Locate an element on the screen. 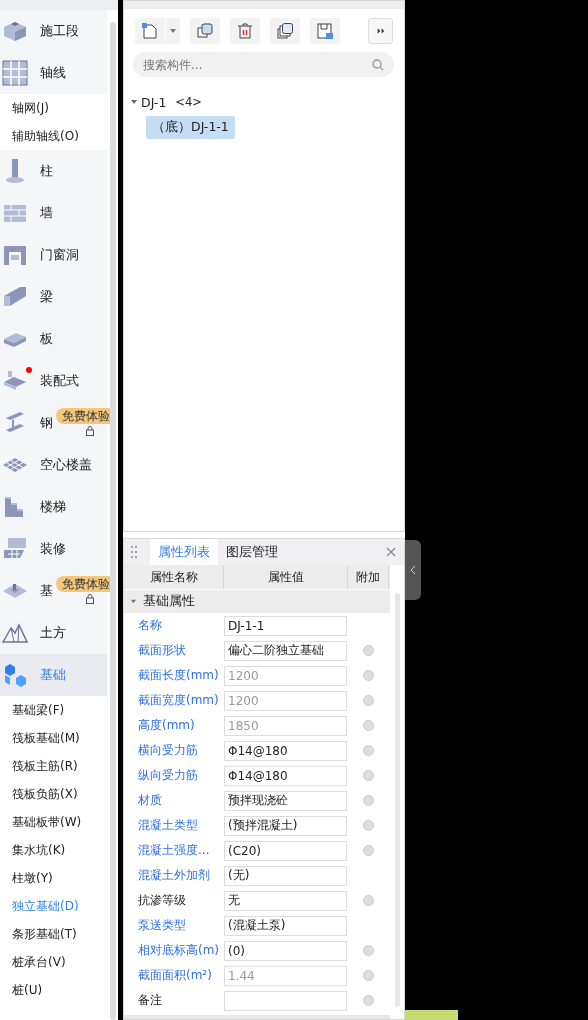 This screenshot has height=1020, width=588. nav-group-label: 基础 is located at coordinates (53, 675).